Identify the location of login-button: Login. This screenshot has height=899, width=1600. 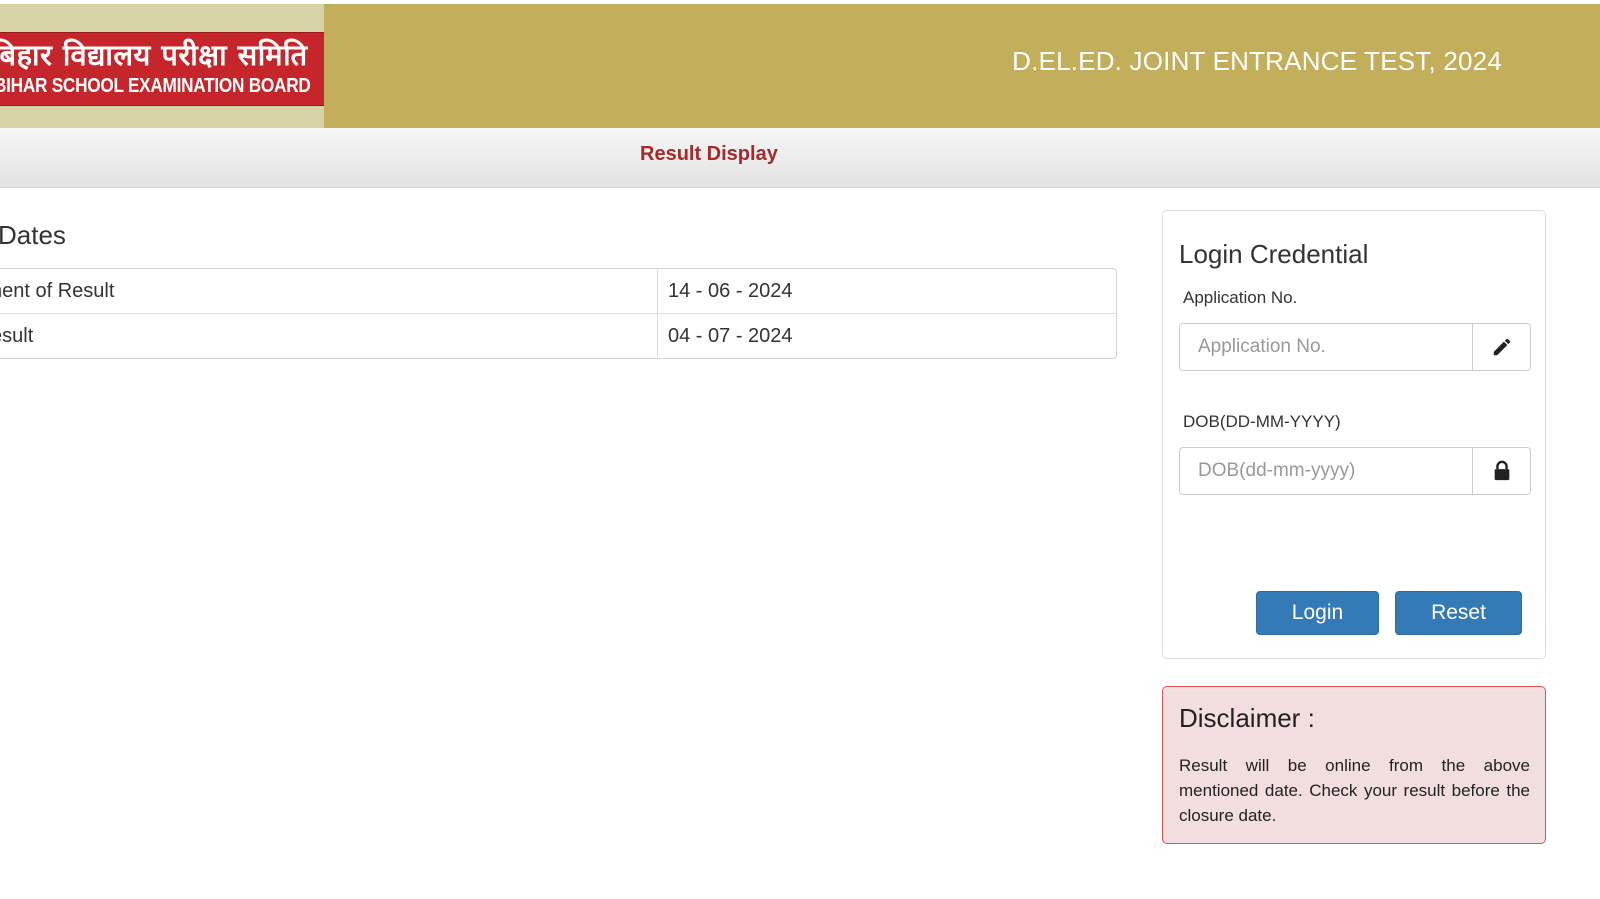
(1317, 613).